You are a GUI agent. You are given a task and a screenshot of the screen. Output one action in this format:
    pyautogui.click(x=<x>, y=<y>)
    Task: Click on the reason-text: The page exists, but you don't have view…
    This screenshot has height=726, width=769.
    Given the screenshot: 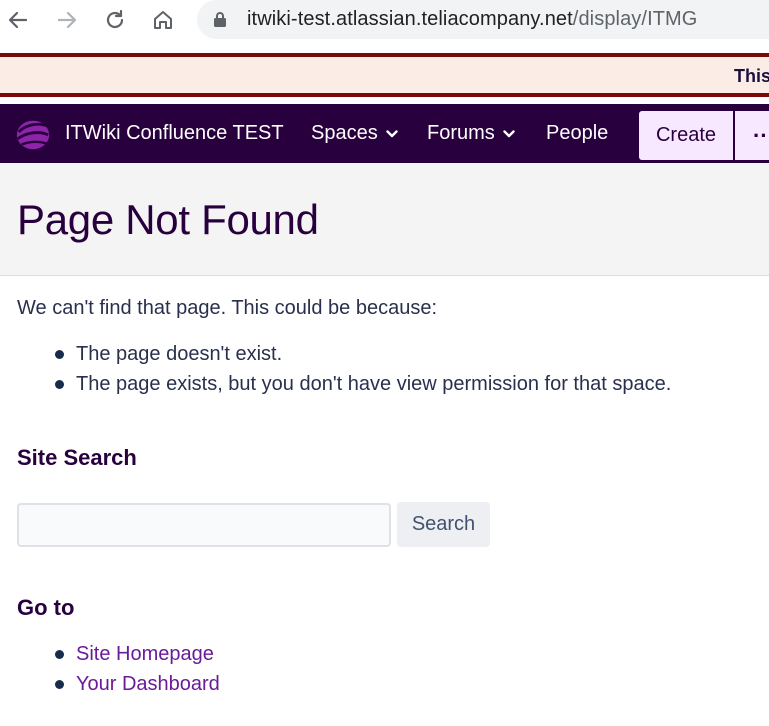 What is the action you would take?
    pyautogui.click(x=374, y=384)
    